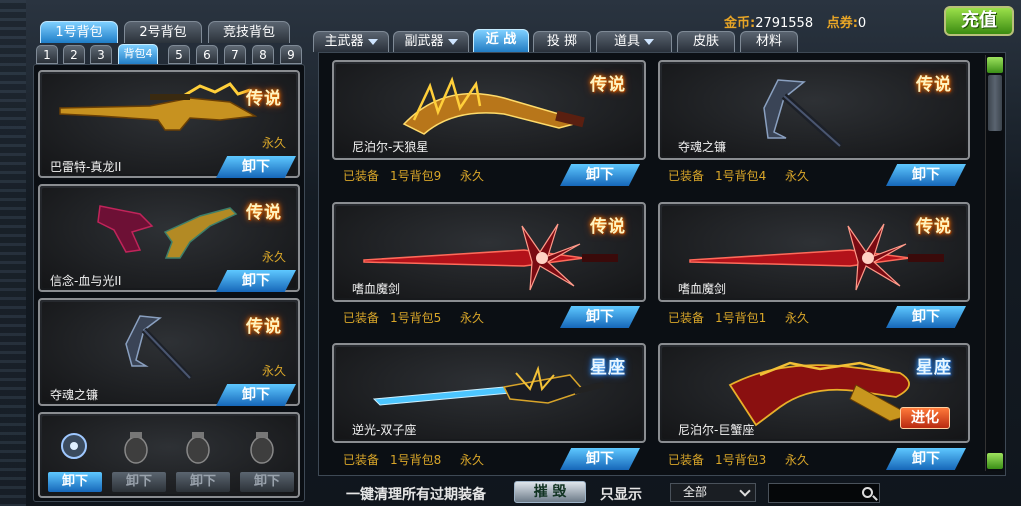 This screenshot has width=1021, height=506. What do you see at coordinates (384, 430) in the screenshot?
I see `weapon-name: 逆光-双子座` at bounding box center [384, 430].